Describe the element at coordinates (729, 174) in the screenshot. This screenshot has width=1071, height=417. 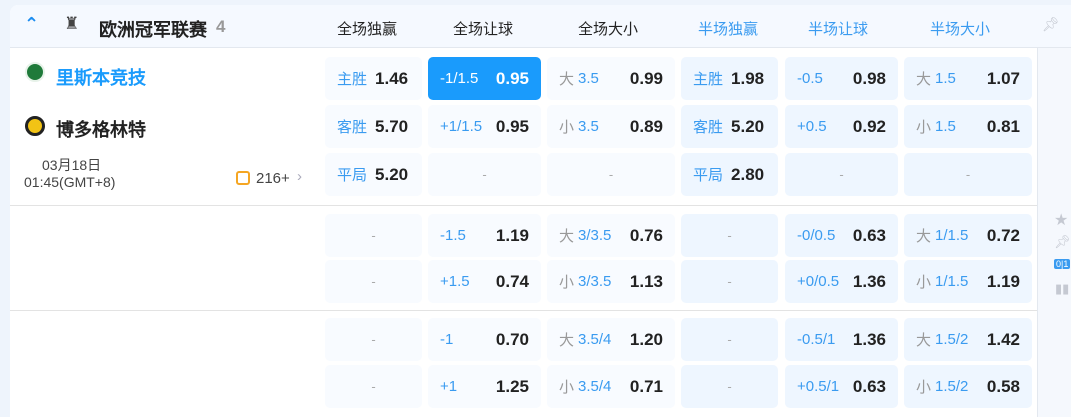
I see `odds-cell: 平局 2.80` at that location.